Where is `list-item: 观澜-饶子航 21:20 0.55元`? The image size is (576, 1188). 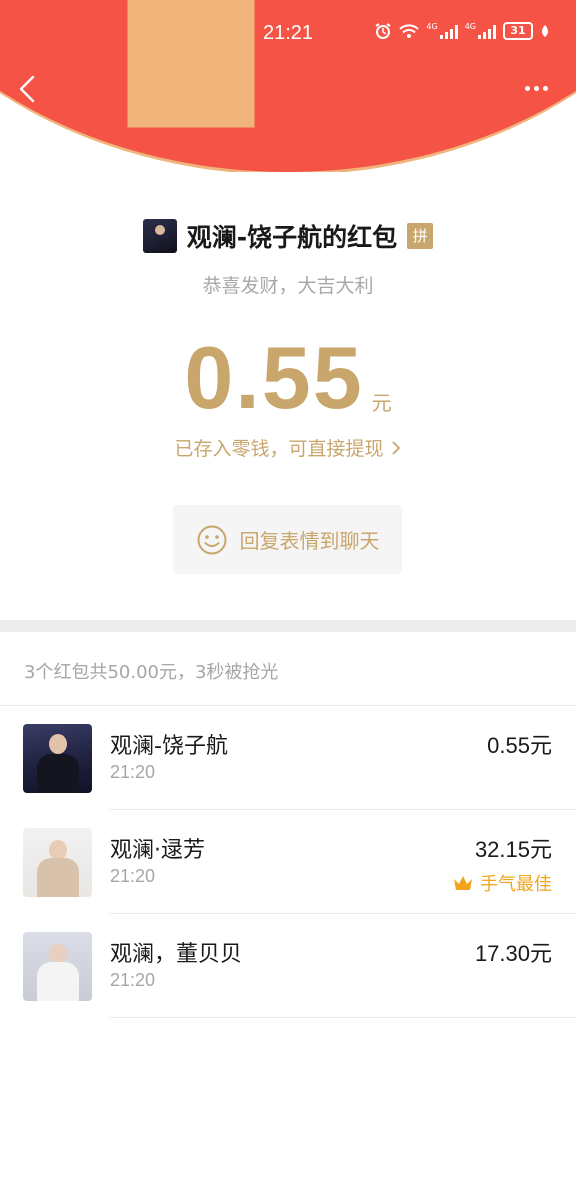
list-item: 观澜-饶子航 21:20 0.55元 is located at coordinates (288, 758).